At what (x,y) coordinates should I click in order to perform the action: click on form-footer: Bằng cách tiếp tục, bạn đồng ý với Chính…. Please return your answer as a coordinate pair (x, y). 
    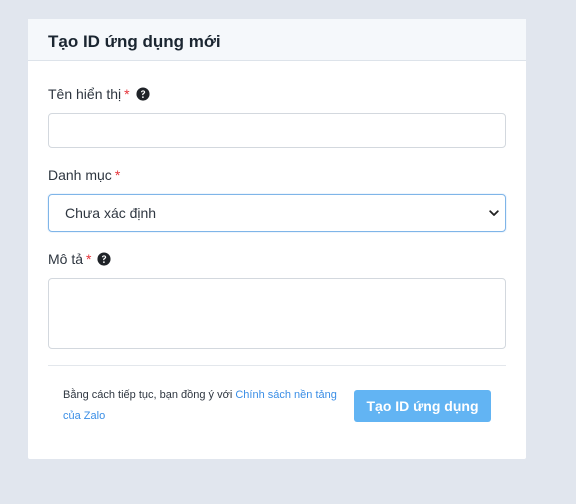
    Looking at the image, I should click on (277, 406).